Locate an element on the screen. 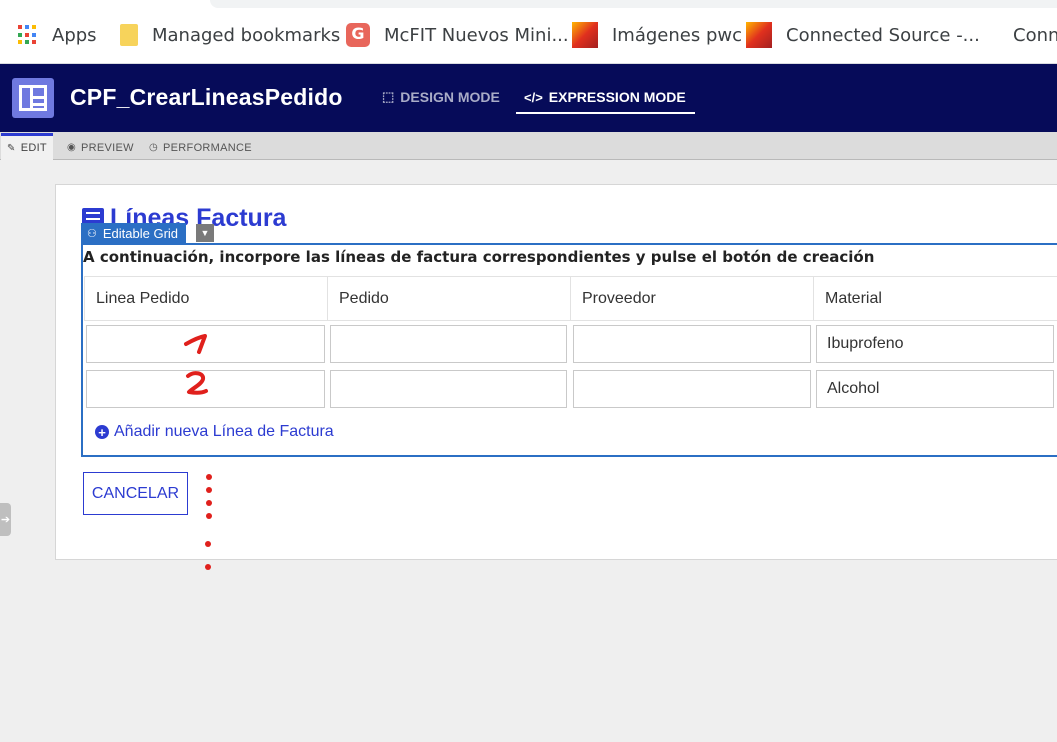 This screenshot has width=1057, height=742. tab-label: PREVIEW is located at coordinates (107, 147).